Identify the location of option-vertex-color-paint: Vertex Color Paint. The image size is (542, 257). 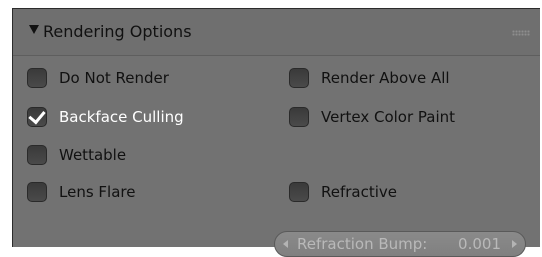
(372, 117).